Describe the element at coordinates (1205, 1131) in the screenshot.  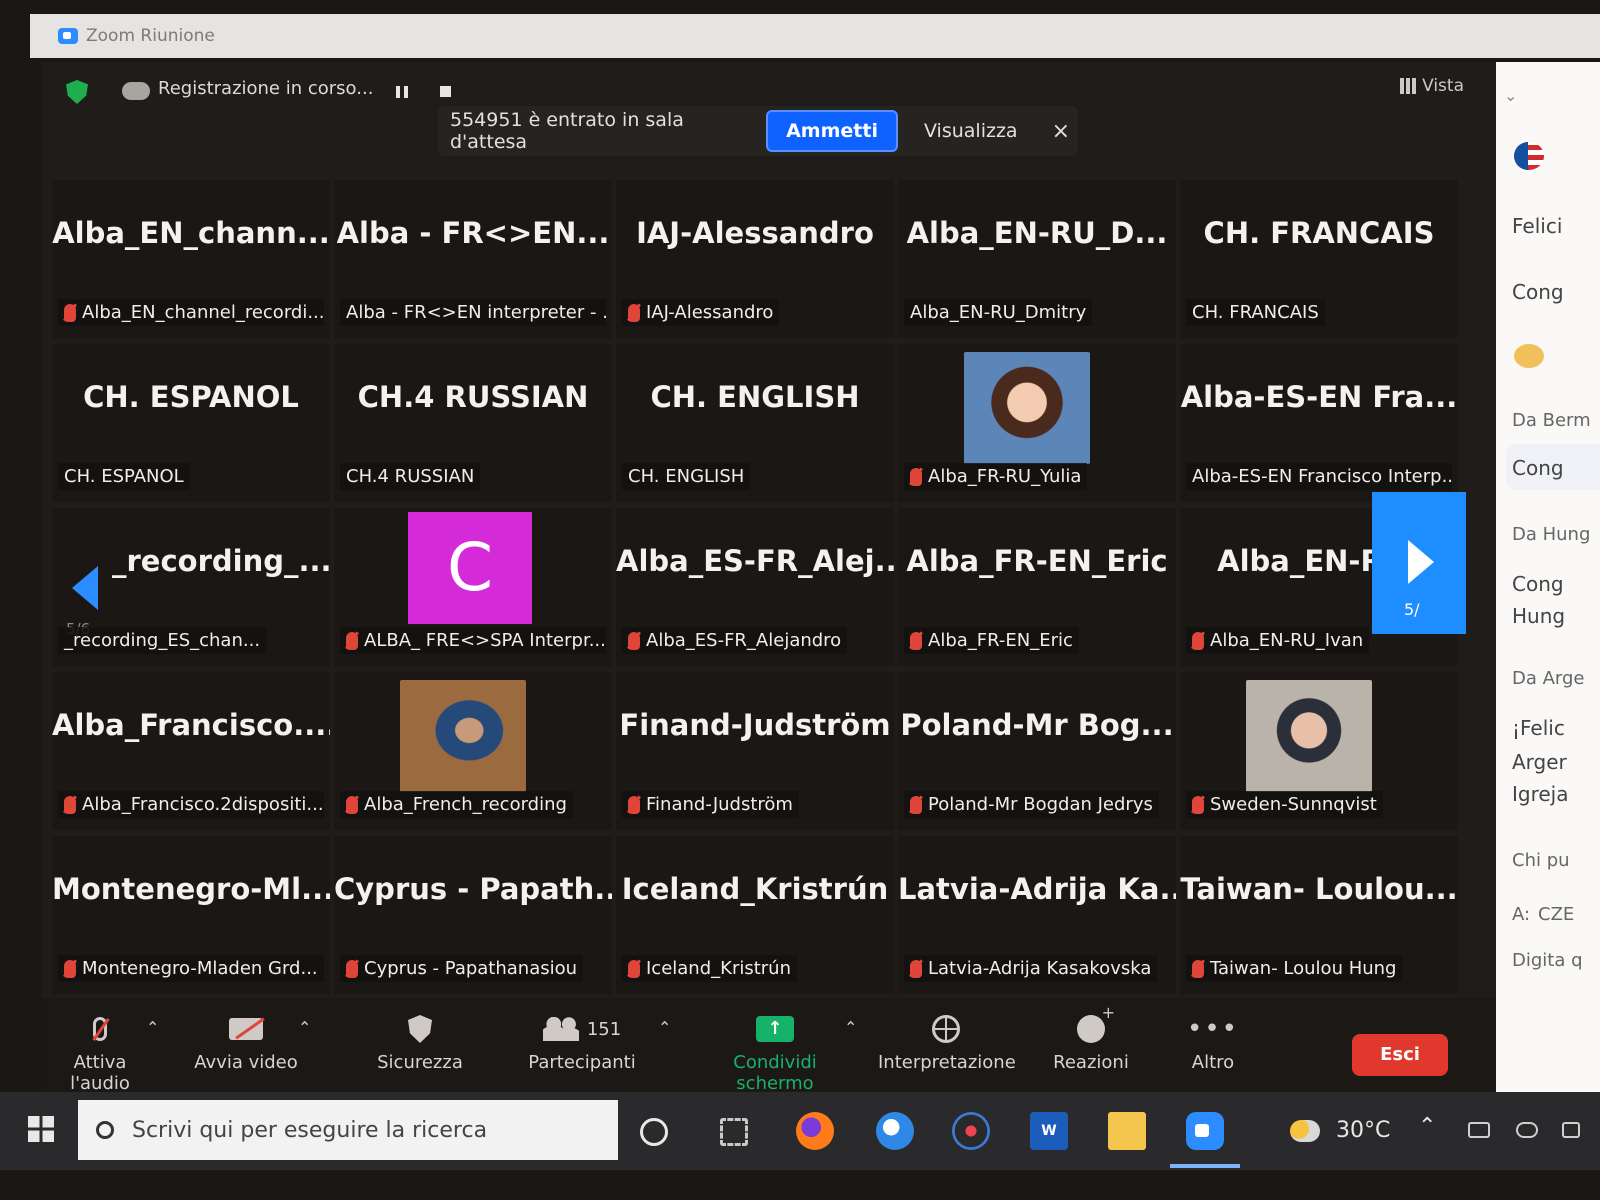
I see `zoom-taskbar-icon` at that location.